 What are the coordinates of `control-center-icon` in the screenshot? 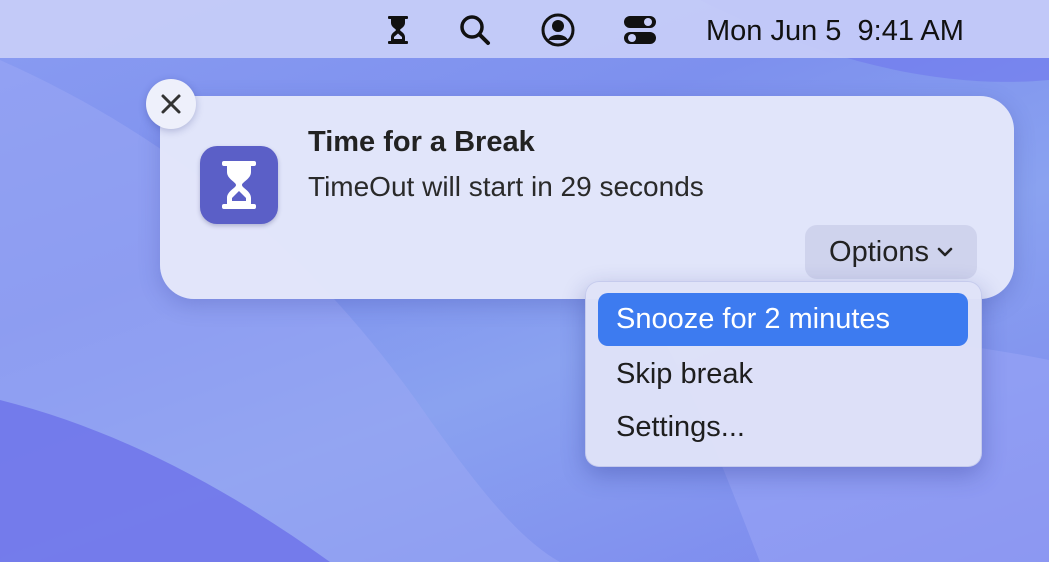 It's located at (640, 30).